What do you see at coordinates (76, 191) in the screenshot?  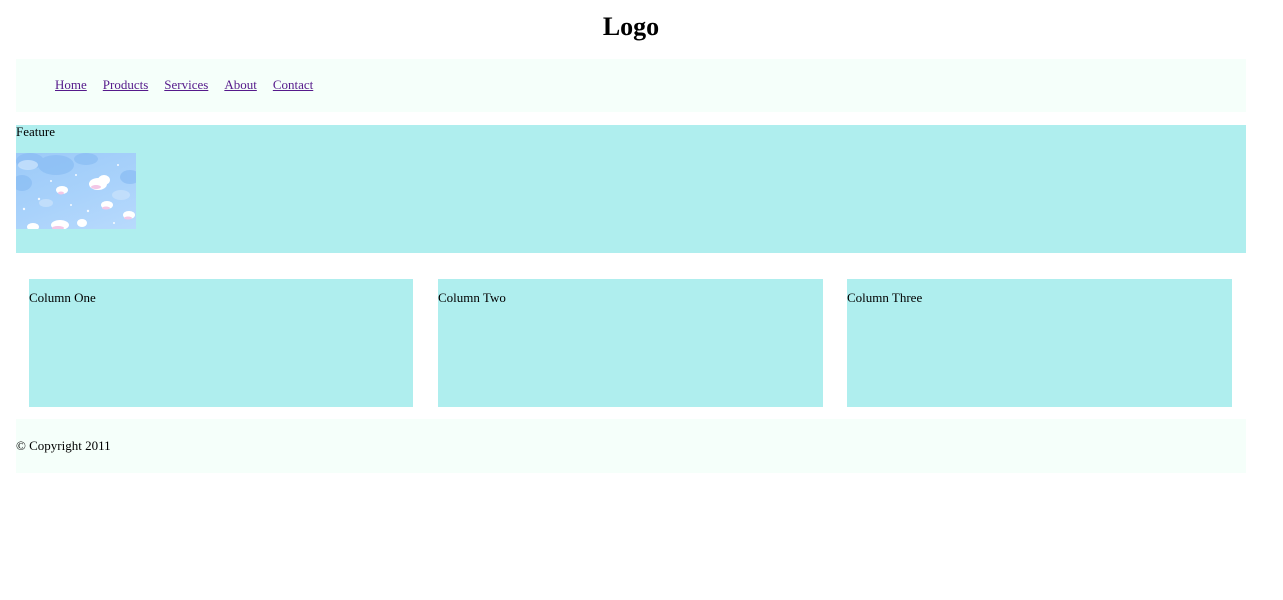 I see `clouds-image` at bounding box center [76, 191].